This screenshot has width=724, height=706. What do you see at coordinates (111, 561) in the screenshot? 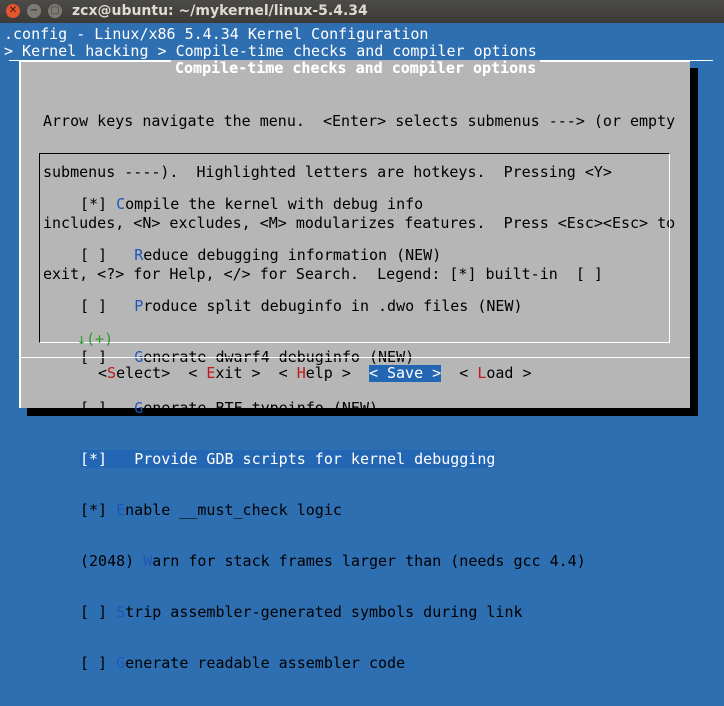
I see `option-value: (2048)` at bounding box center [111, 561].